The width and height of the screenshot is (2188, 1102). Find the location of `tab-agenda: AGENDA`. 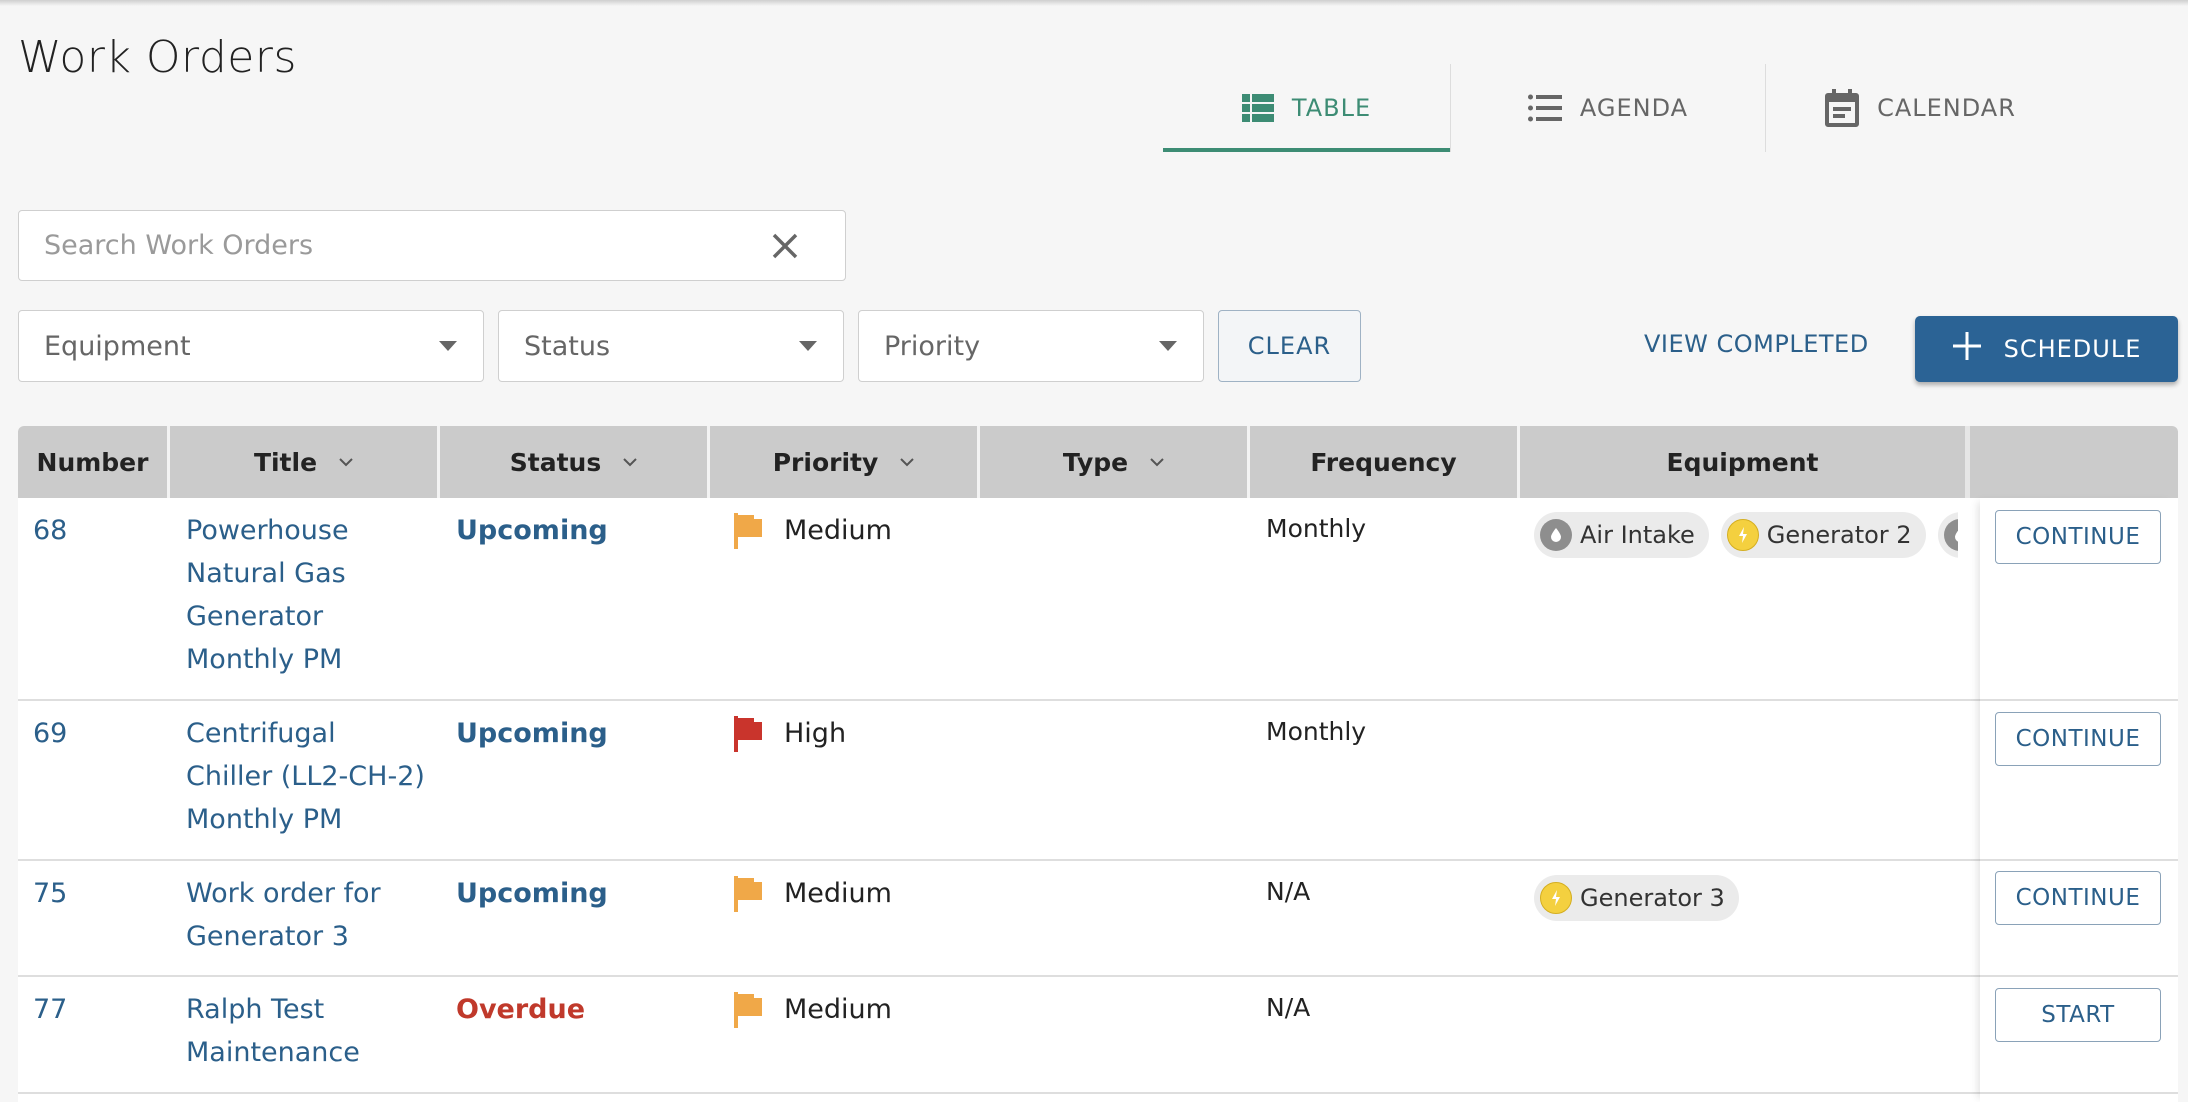

tab-agenda: AGENDA is located at coordinates (1607, 108).